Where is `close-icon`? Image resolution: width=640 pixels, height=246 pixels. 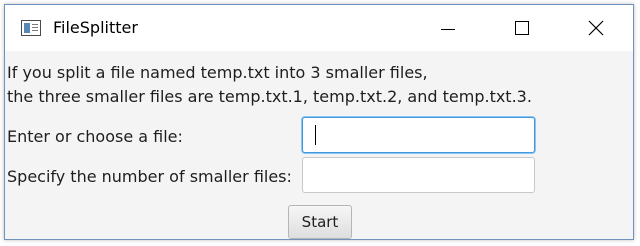 close-icon is located at coordinates (596, 28).